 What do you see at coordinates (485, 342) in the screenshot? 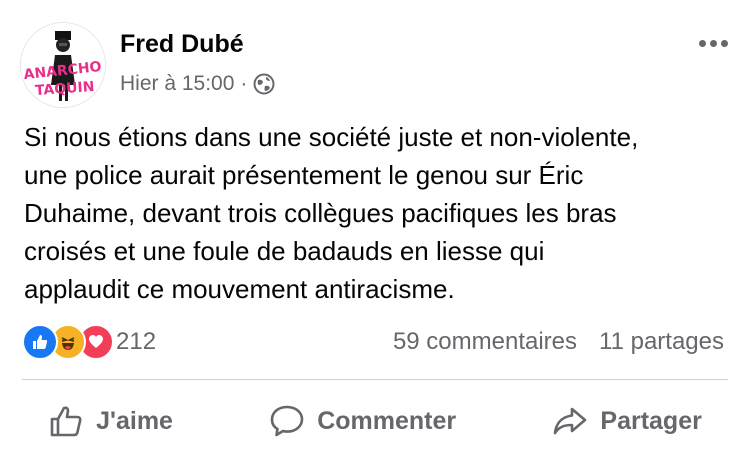
I see `comments-count: 59 commentaires` at bounding box center [485, 342].